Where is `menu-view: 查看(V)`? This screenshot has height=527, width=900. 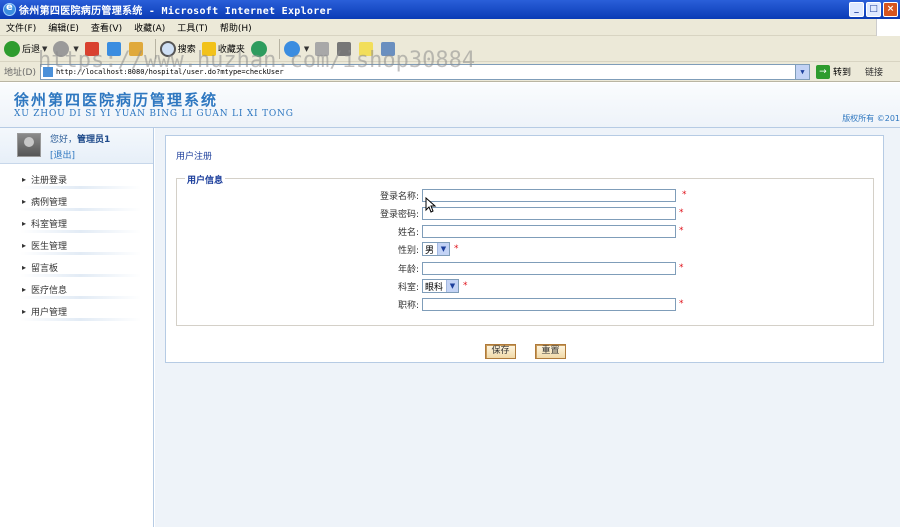
menu-view: 查看(V) is located at coordinates (106, 27).